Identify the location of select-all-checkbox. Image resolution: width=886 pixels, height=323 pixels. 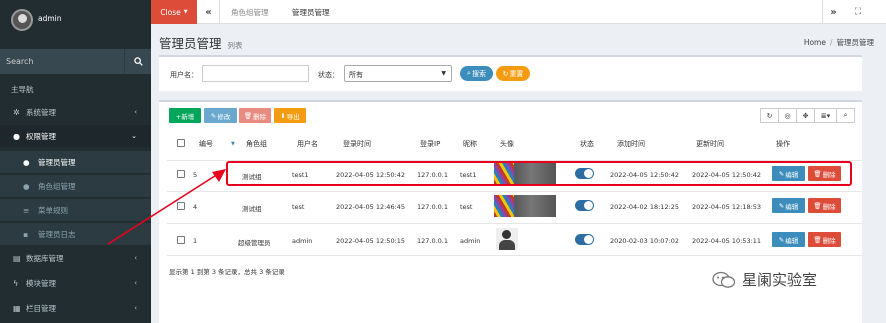
(181, 143).